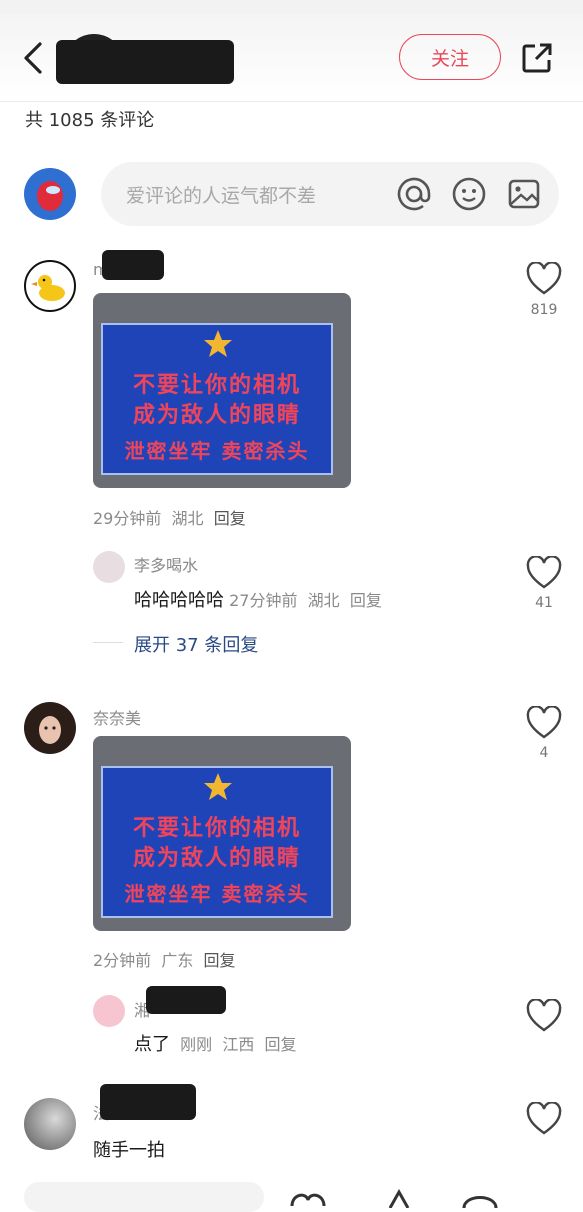  Describe the element at coordinates (179, 600) in the screenshot. I see `reply-text: 哈哈哈哈哈` at that location.